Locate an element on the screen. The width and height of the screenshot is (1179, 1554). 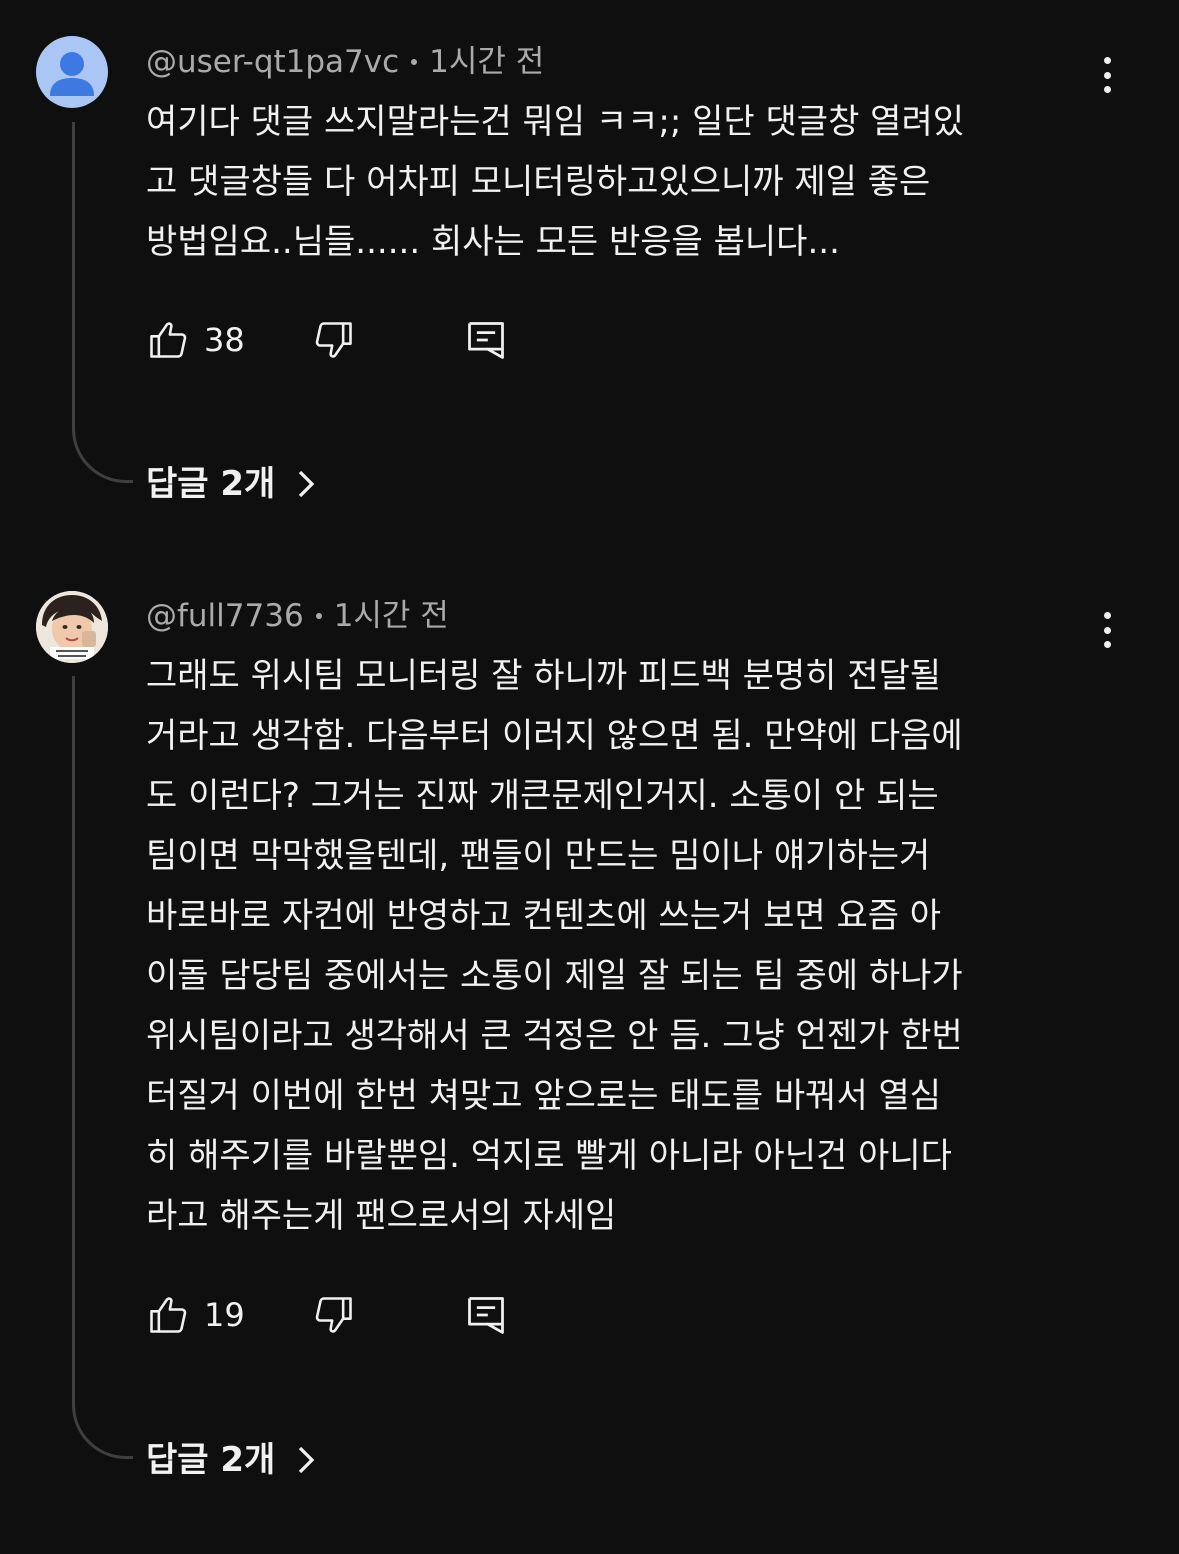
comment-text-line: 팀이면 막막했을텐데, 팬들이 만드는 밈이나 얘기하는거 is located at coordinates (538, 856).